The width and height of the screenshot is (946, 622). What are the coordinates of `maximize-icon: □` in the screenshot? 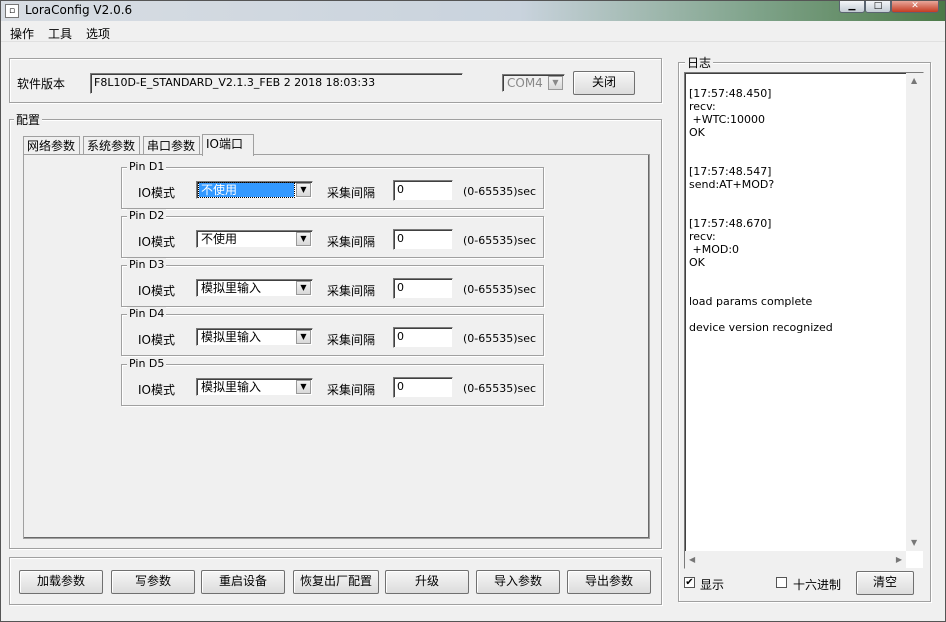 It's located at (878, 6).